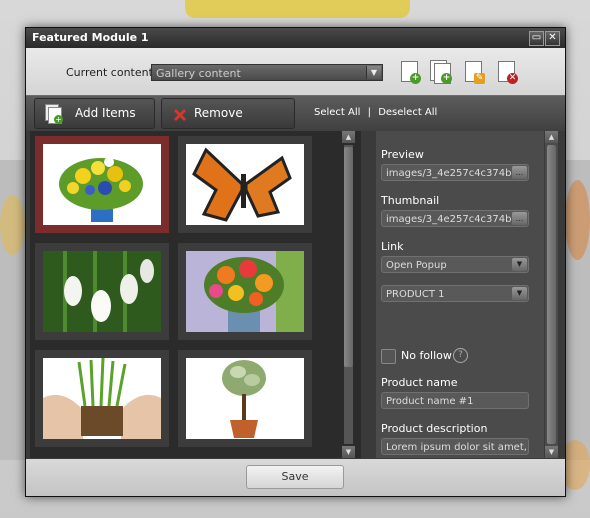 Image resolution: width=590 pixels, height=518 pixels. I want to click on help-icon: ?, so click(460, 355).